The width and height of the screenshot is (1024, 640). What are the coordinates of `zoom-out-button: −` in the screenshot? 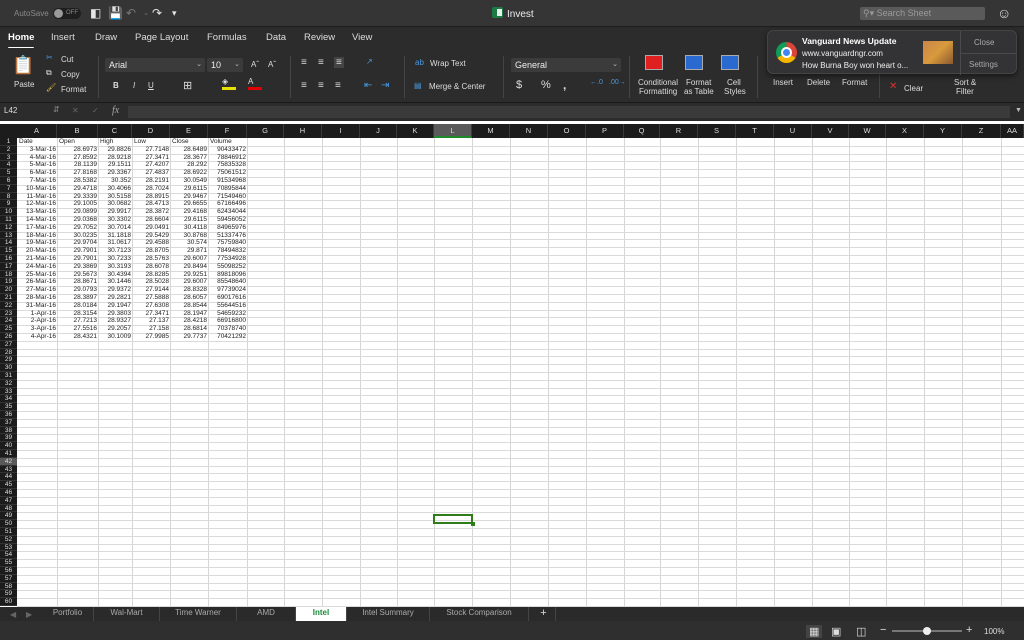 It's located at (883, 630).